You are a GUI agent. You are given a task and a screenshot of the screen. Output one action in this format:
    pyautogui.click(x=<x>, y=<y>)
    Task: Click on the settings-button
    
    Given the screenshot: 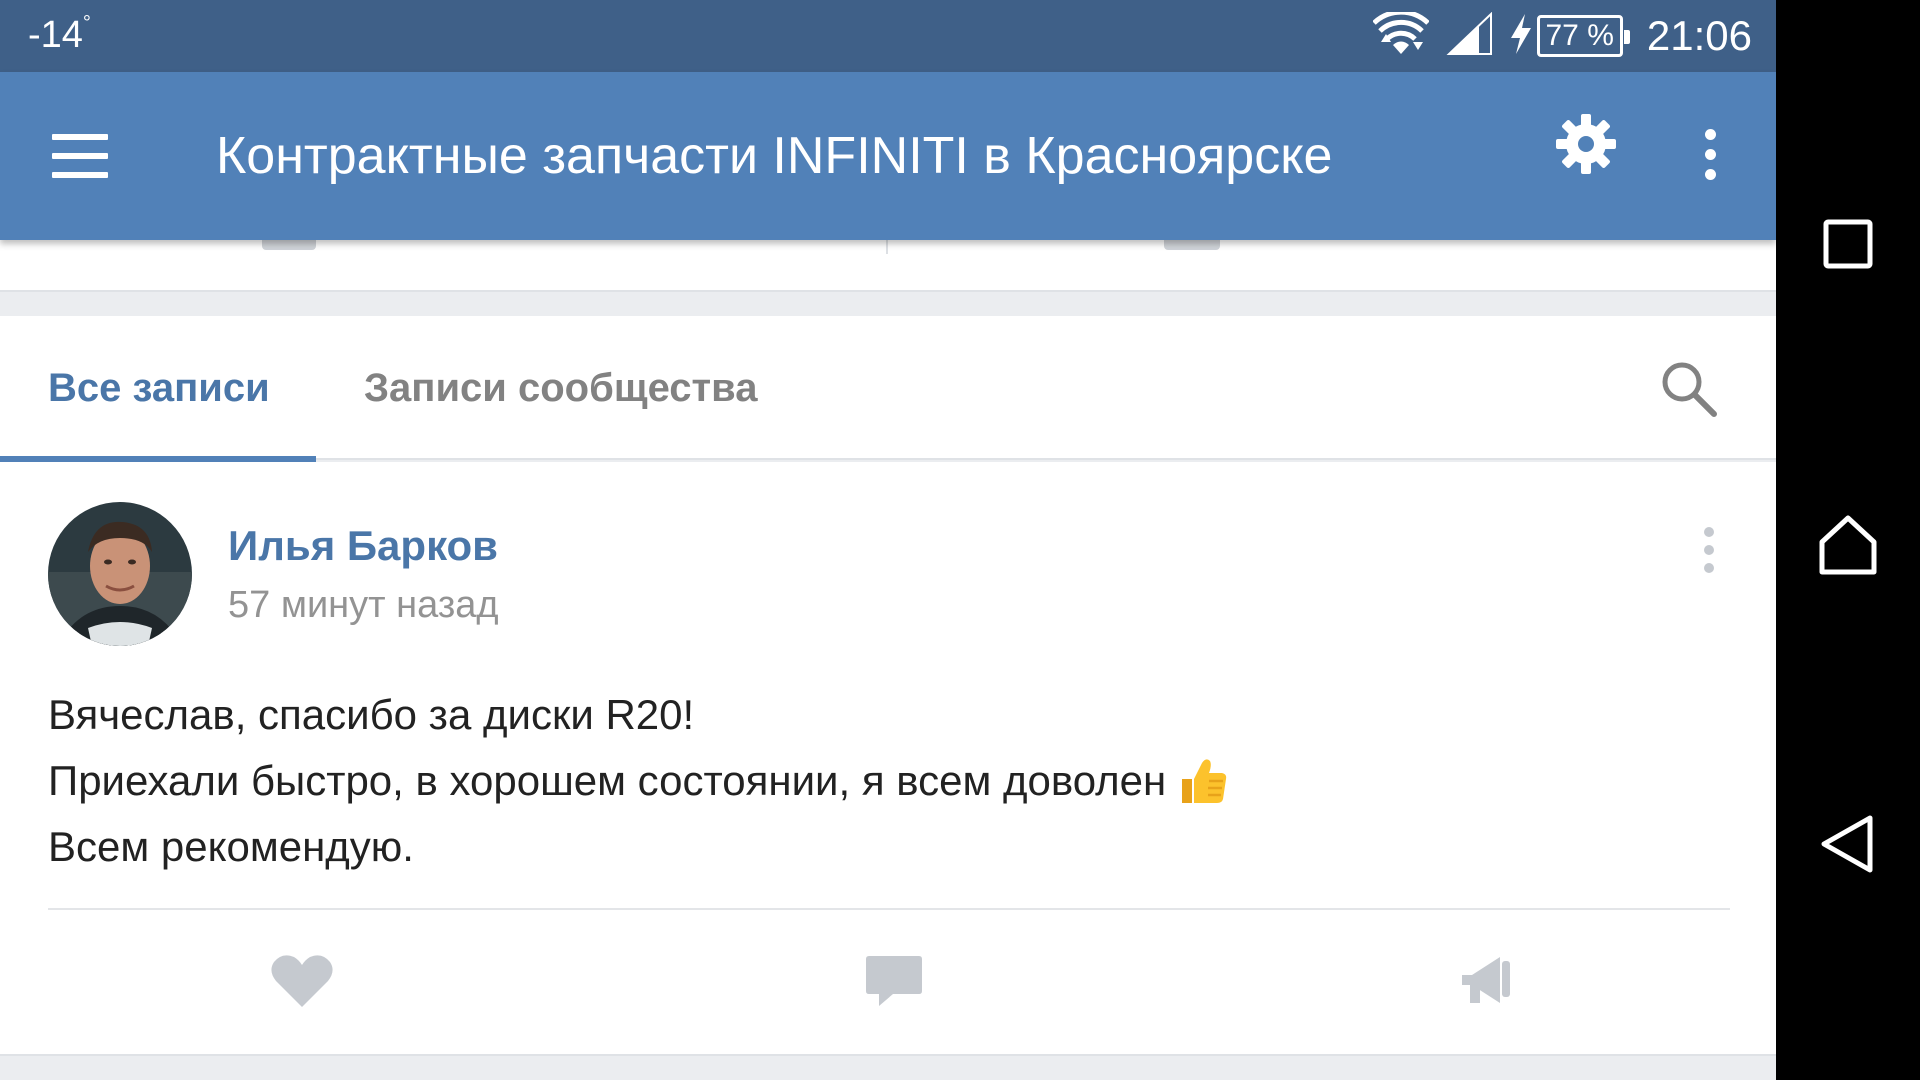 What is the action you would take?
    pyautogui.click(x=1586, y=146)
    